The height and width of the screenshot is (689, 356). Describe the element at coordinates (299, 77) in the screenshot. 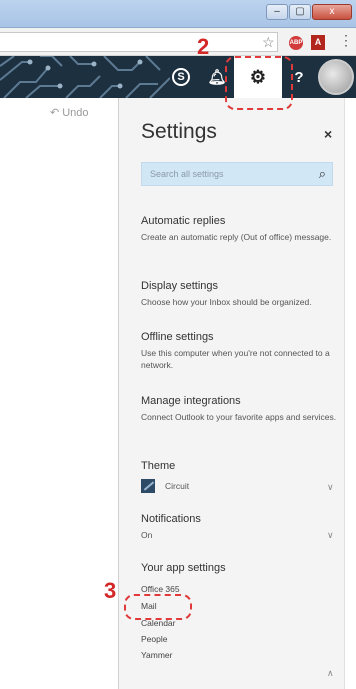

I see `help-icon: ?` at that location.